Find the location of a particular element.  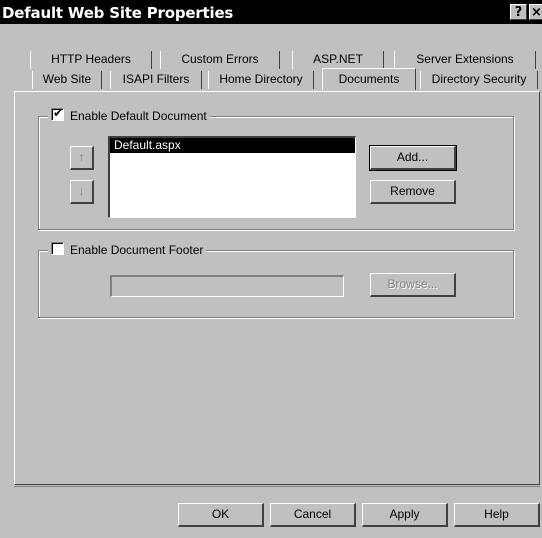

footer-path-field is located at coordinates (227, 286).